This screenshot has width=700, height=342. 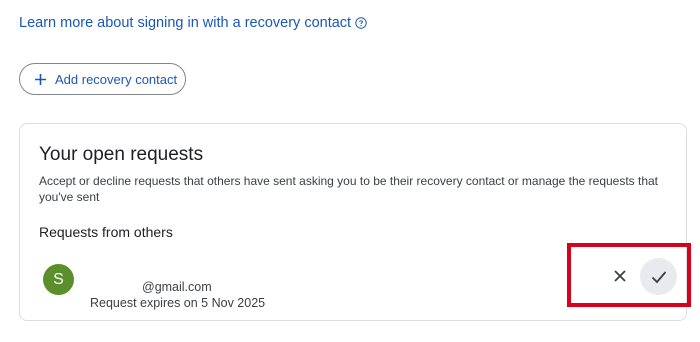 I want to click on card-title: Your open requests, so click(x=121, y=154).